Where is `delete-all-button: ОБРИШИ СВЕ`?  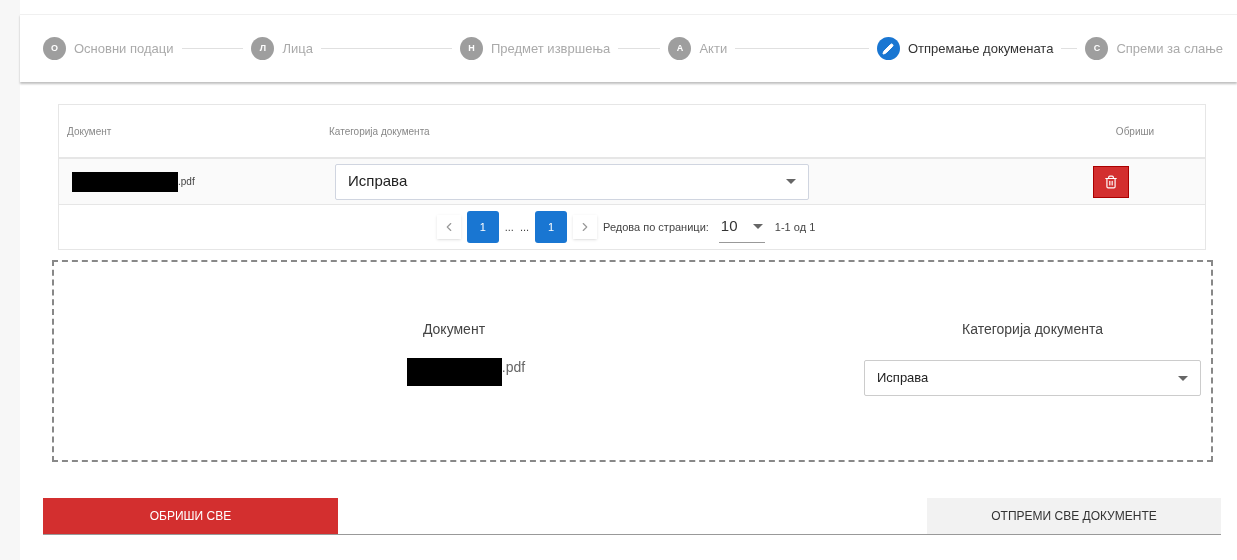 delete-all-button: ОБРИШИ СВЕ is located at coordinates (190, 516).